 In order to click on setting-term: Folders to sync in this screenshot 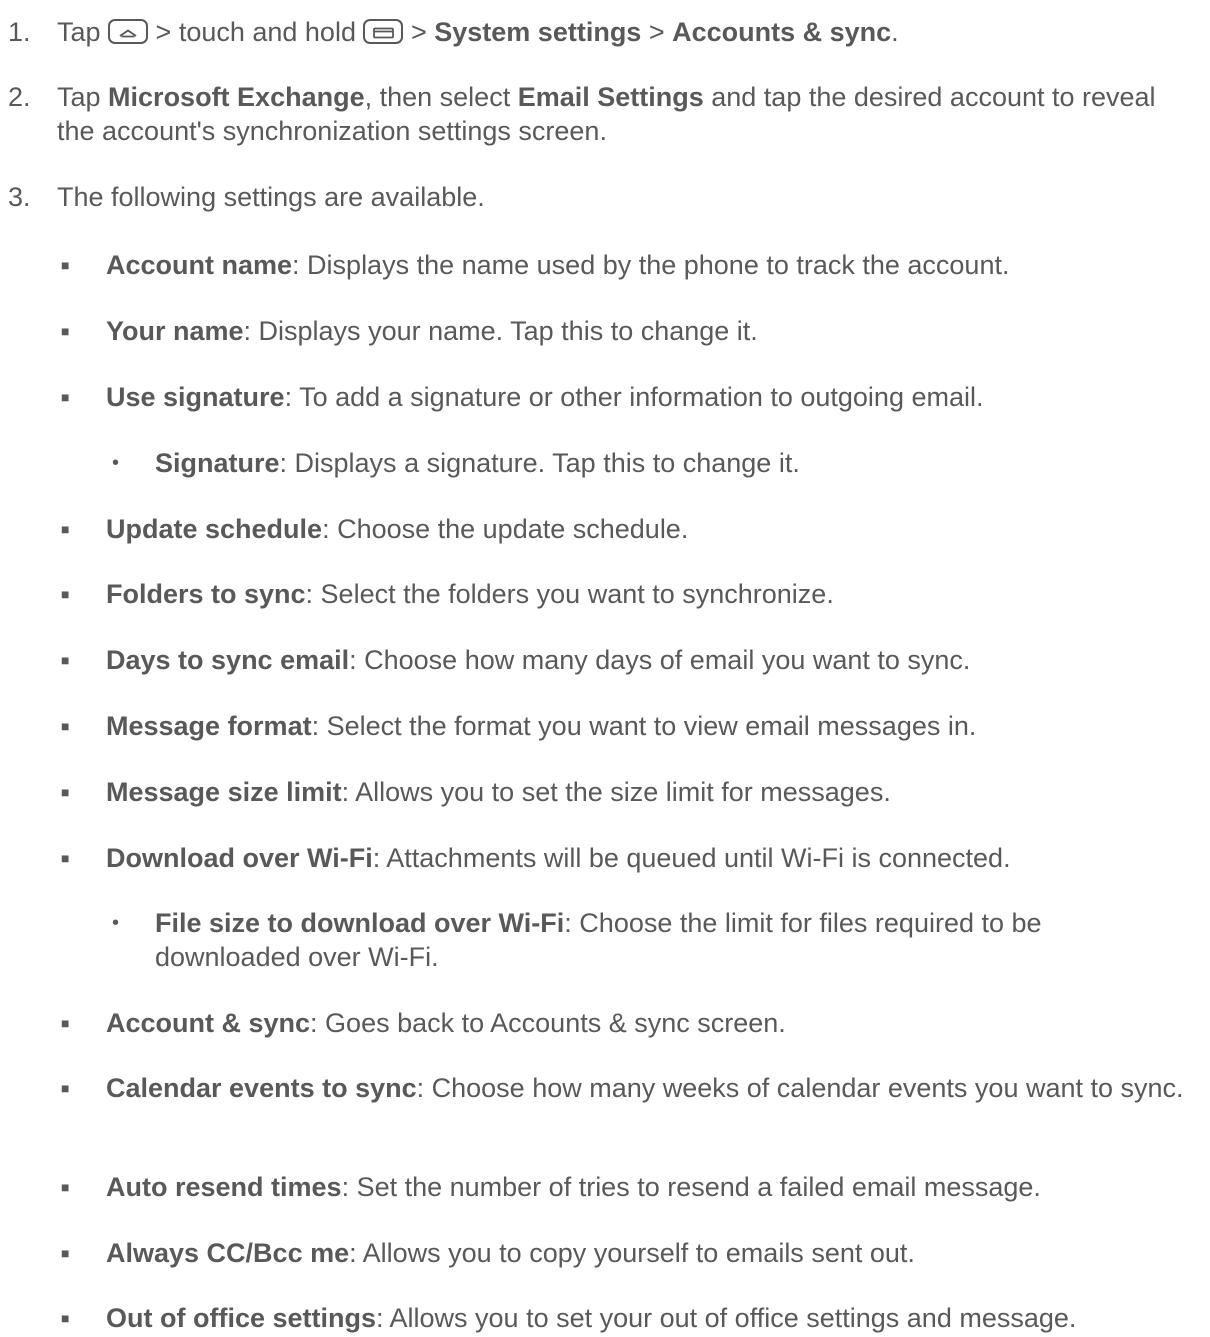, I will do `click(206, 594)`.